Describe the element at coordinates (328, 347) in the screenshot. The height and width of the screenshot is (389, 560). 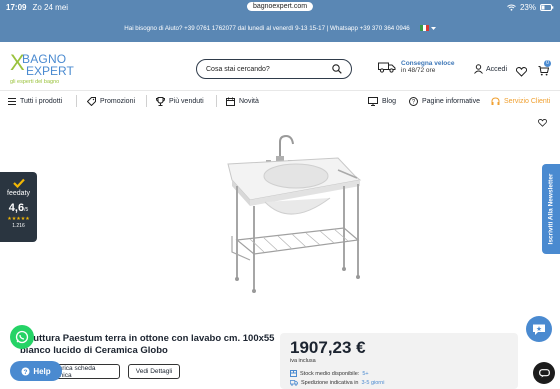
I see `product-price: 1907,23 €` at that location.